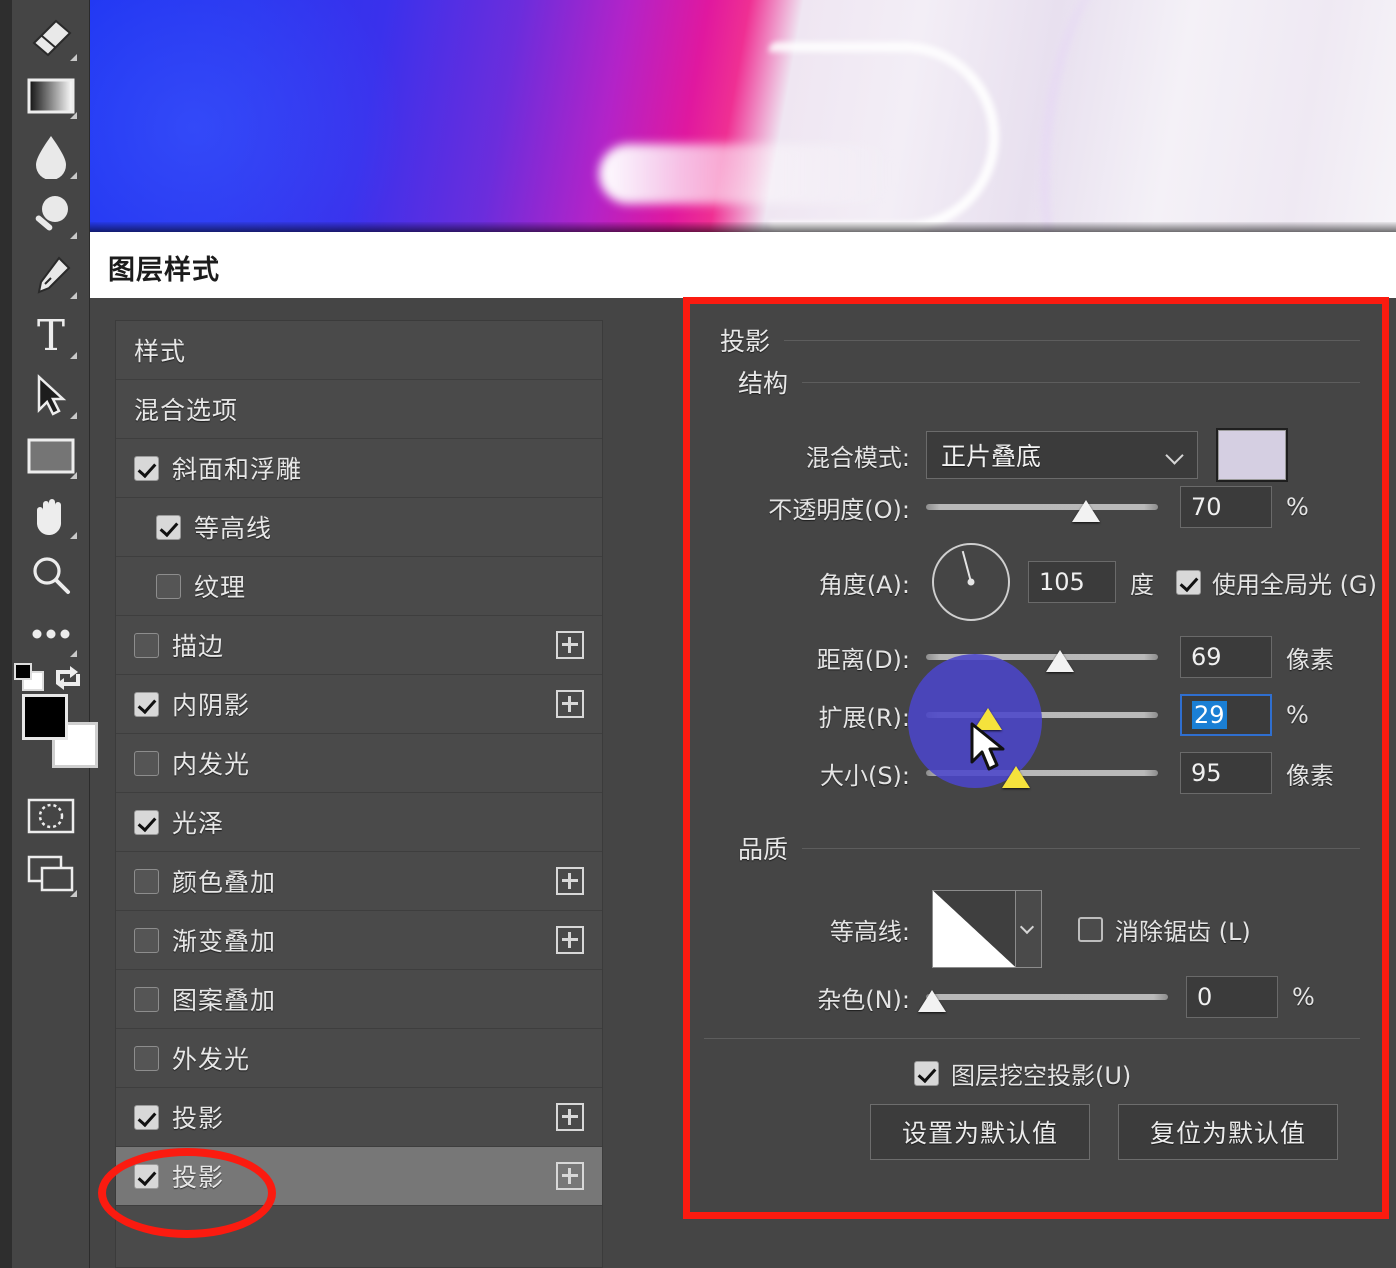 Image resolution: width=1396 pixels, height=1268 pixels. Describe the element at coordinates (51, 38) in the screenshot. I see `eraser-tool` at that location.